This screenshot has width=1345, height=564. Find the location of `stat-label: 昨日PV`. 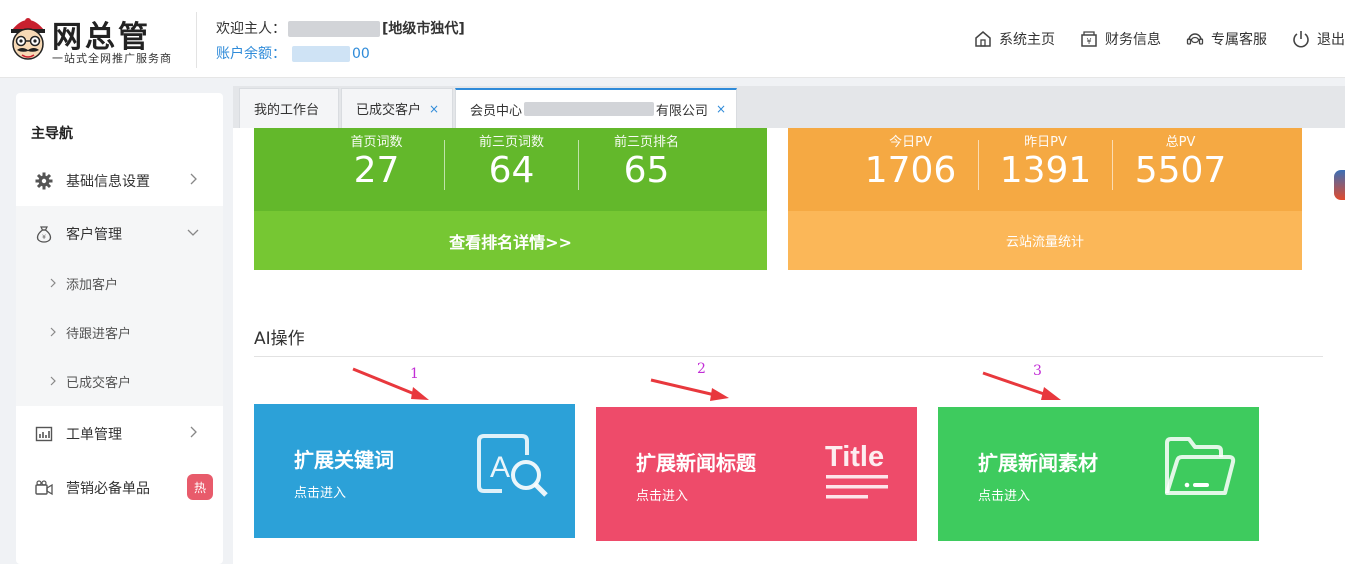

stat-label: 昨日PV is located at coordinates (1045, 142).